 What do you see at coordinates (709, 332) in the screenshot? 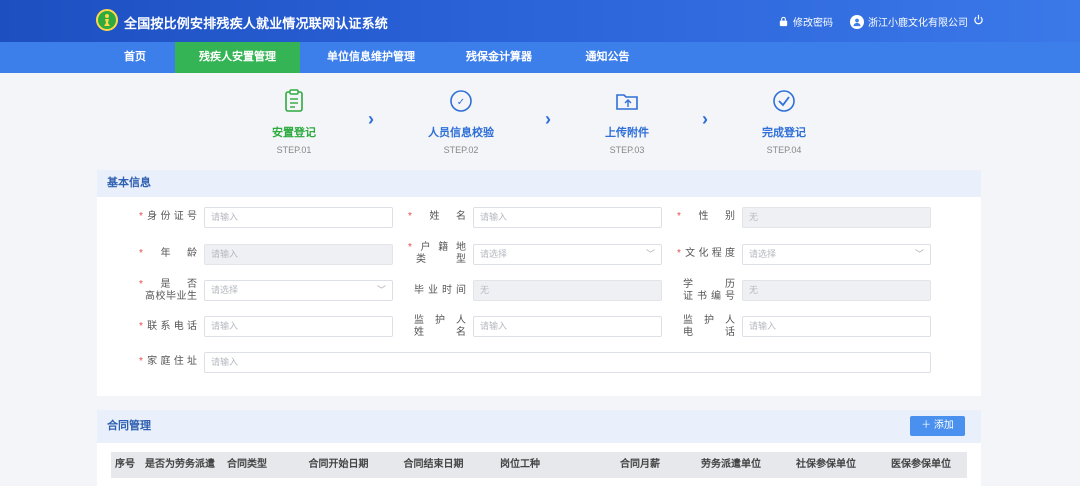
I see `guardian-phone-label-line2: 电话` at bounding box center [709, 332].